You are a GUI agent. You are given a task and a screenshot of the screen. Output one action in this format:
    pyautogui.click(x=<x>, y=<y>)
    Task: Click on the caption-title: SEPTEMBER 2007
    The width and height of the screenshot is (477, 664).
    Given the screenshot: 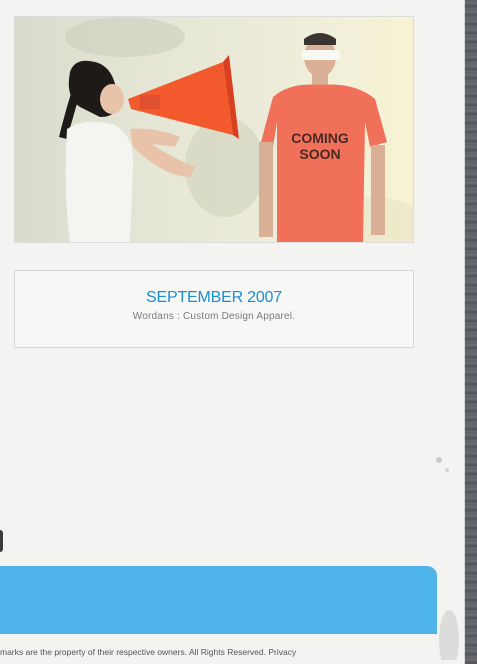 What is the action you would take?
    pyautogui.click(x=214, y=297)
    